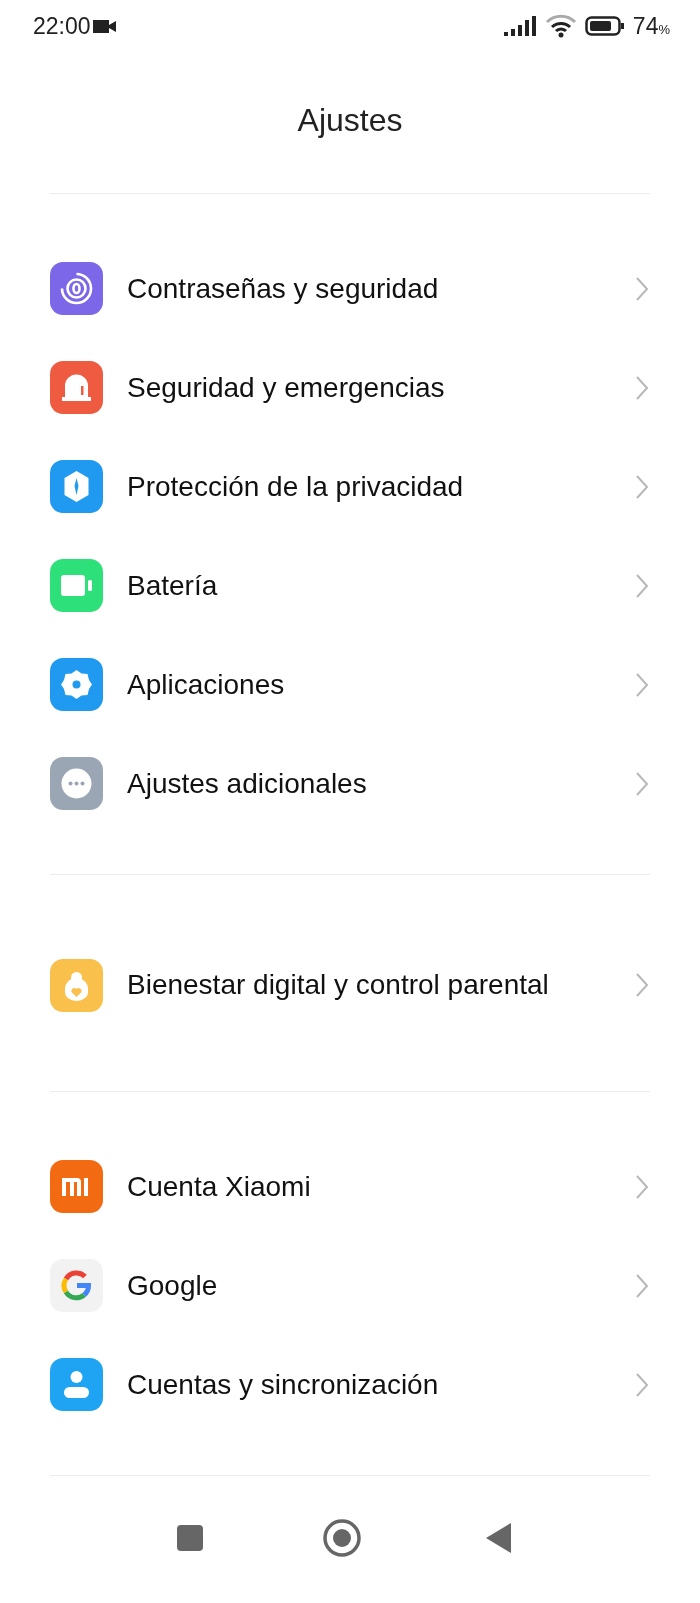 This screenshot has width=700, height=1603. Describe the element at coordinates (76, 387) in the screenshot. I see `siren-icon` at that location.